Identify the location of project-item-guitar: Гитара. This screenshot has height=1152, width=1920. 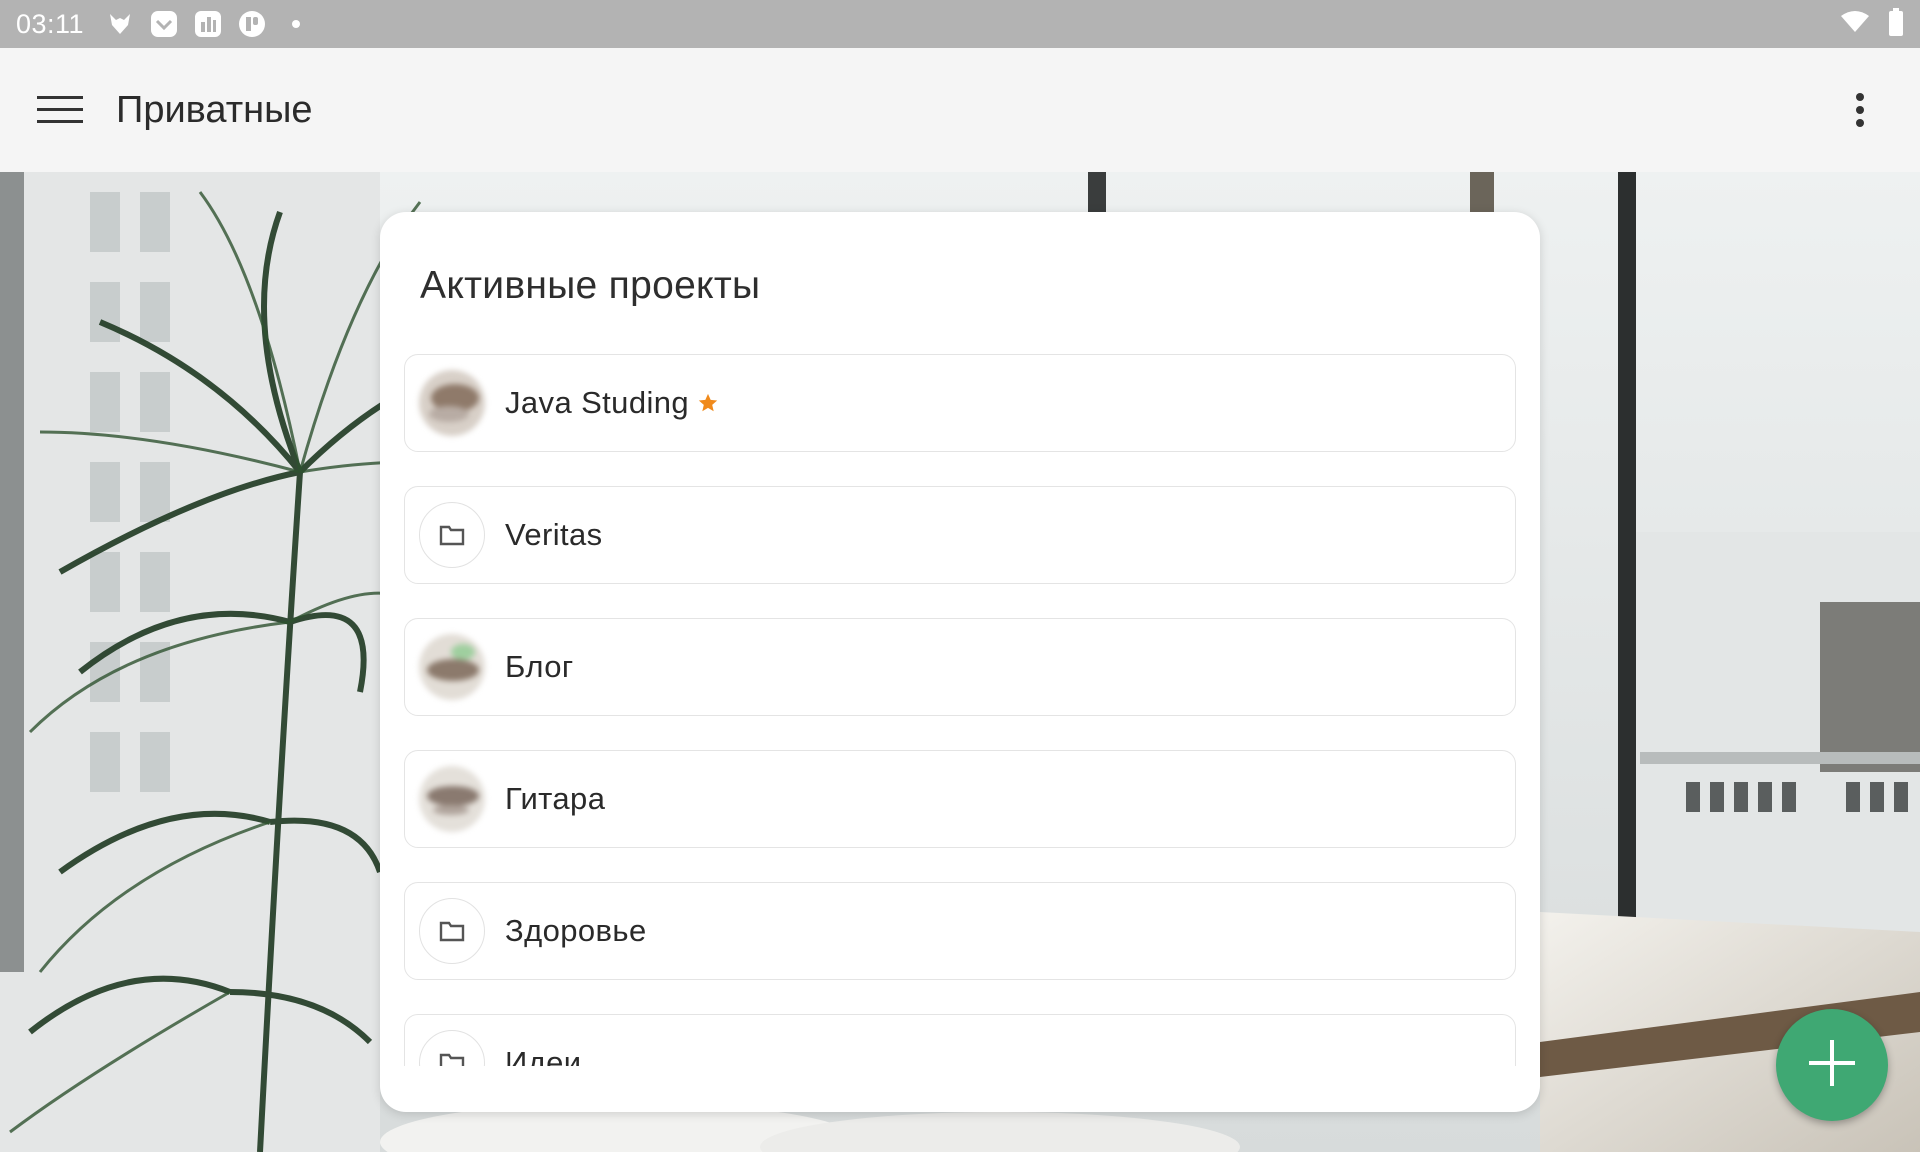
(960, 799).